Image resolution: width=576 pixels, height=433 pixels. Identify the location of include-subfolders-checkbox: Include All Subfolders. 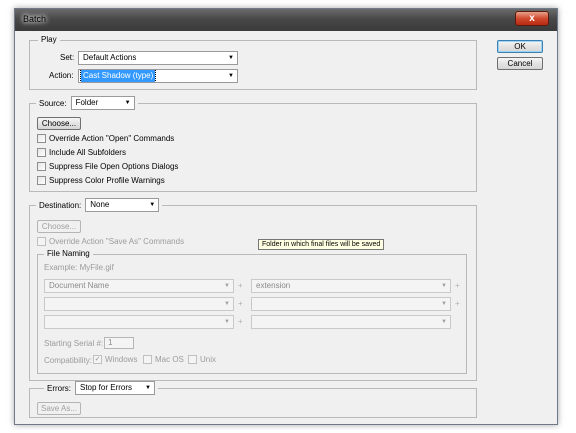
(81, 152).